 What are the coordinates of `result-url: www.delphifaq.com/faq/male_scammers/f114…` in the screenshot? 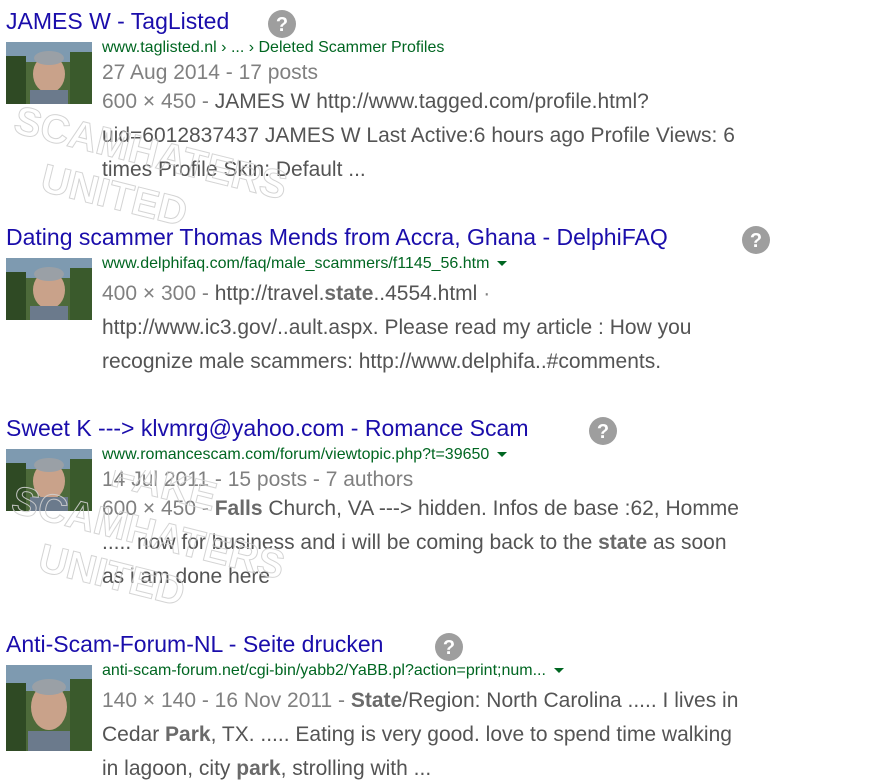 It's located at (305, 264).